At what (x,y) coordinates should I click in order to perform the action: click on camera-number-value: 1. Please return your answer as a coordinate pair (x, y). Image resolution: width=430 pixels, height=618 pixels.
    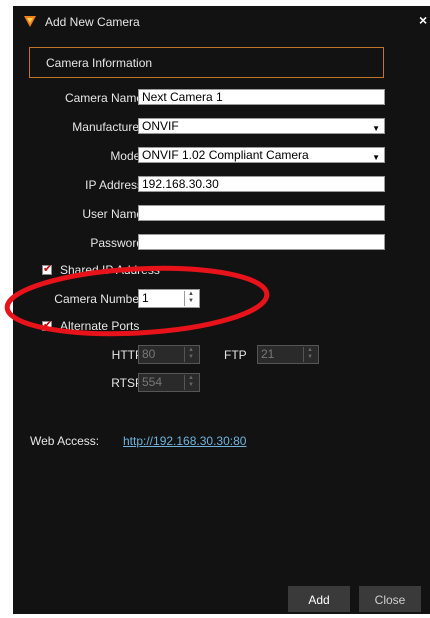
    Looking at the image, I should click on (145, 298).